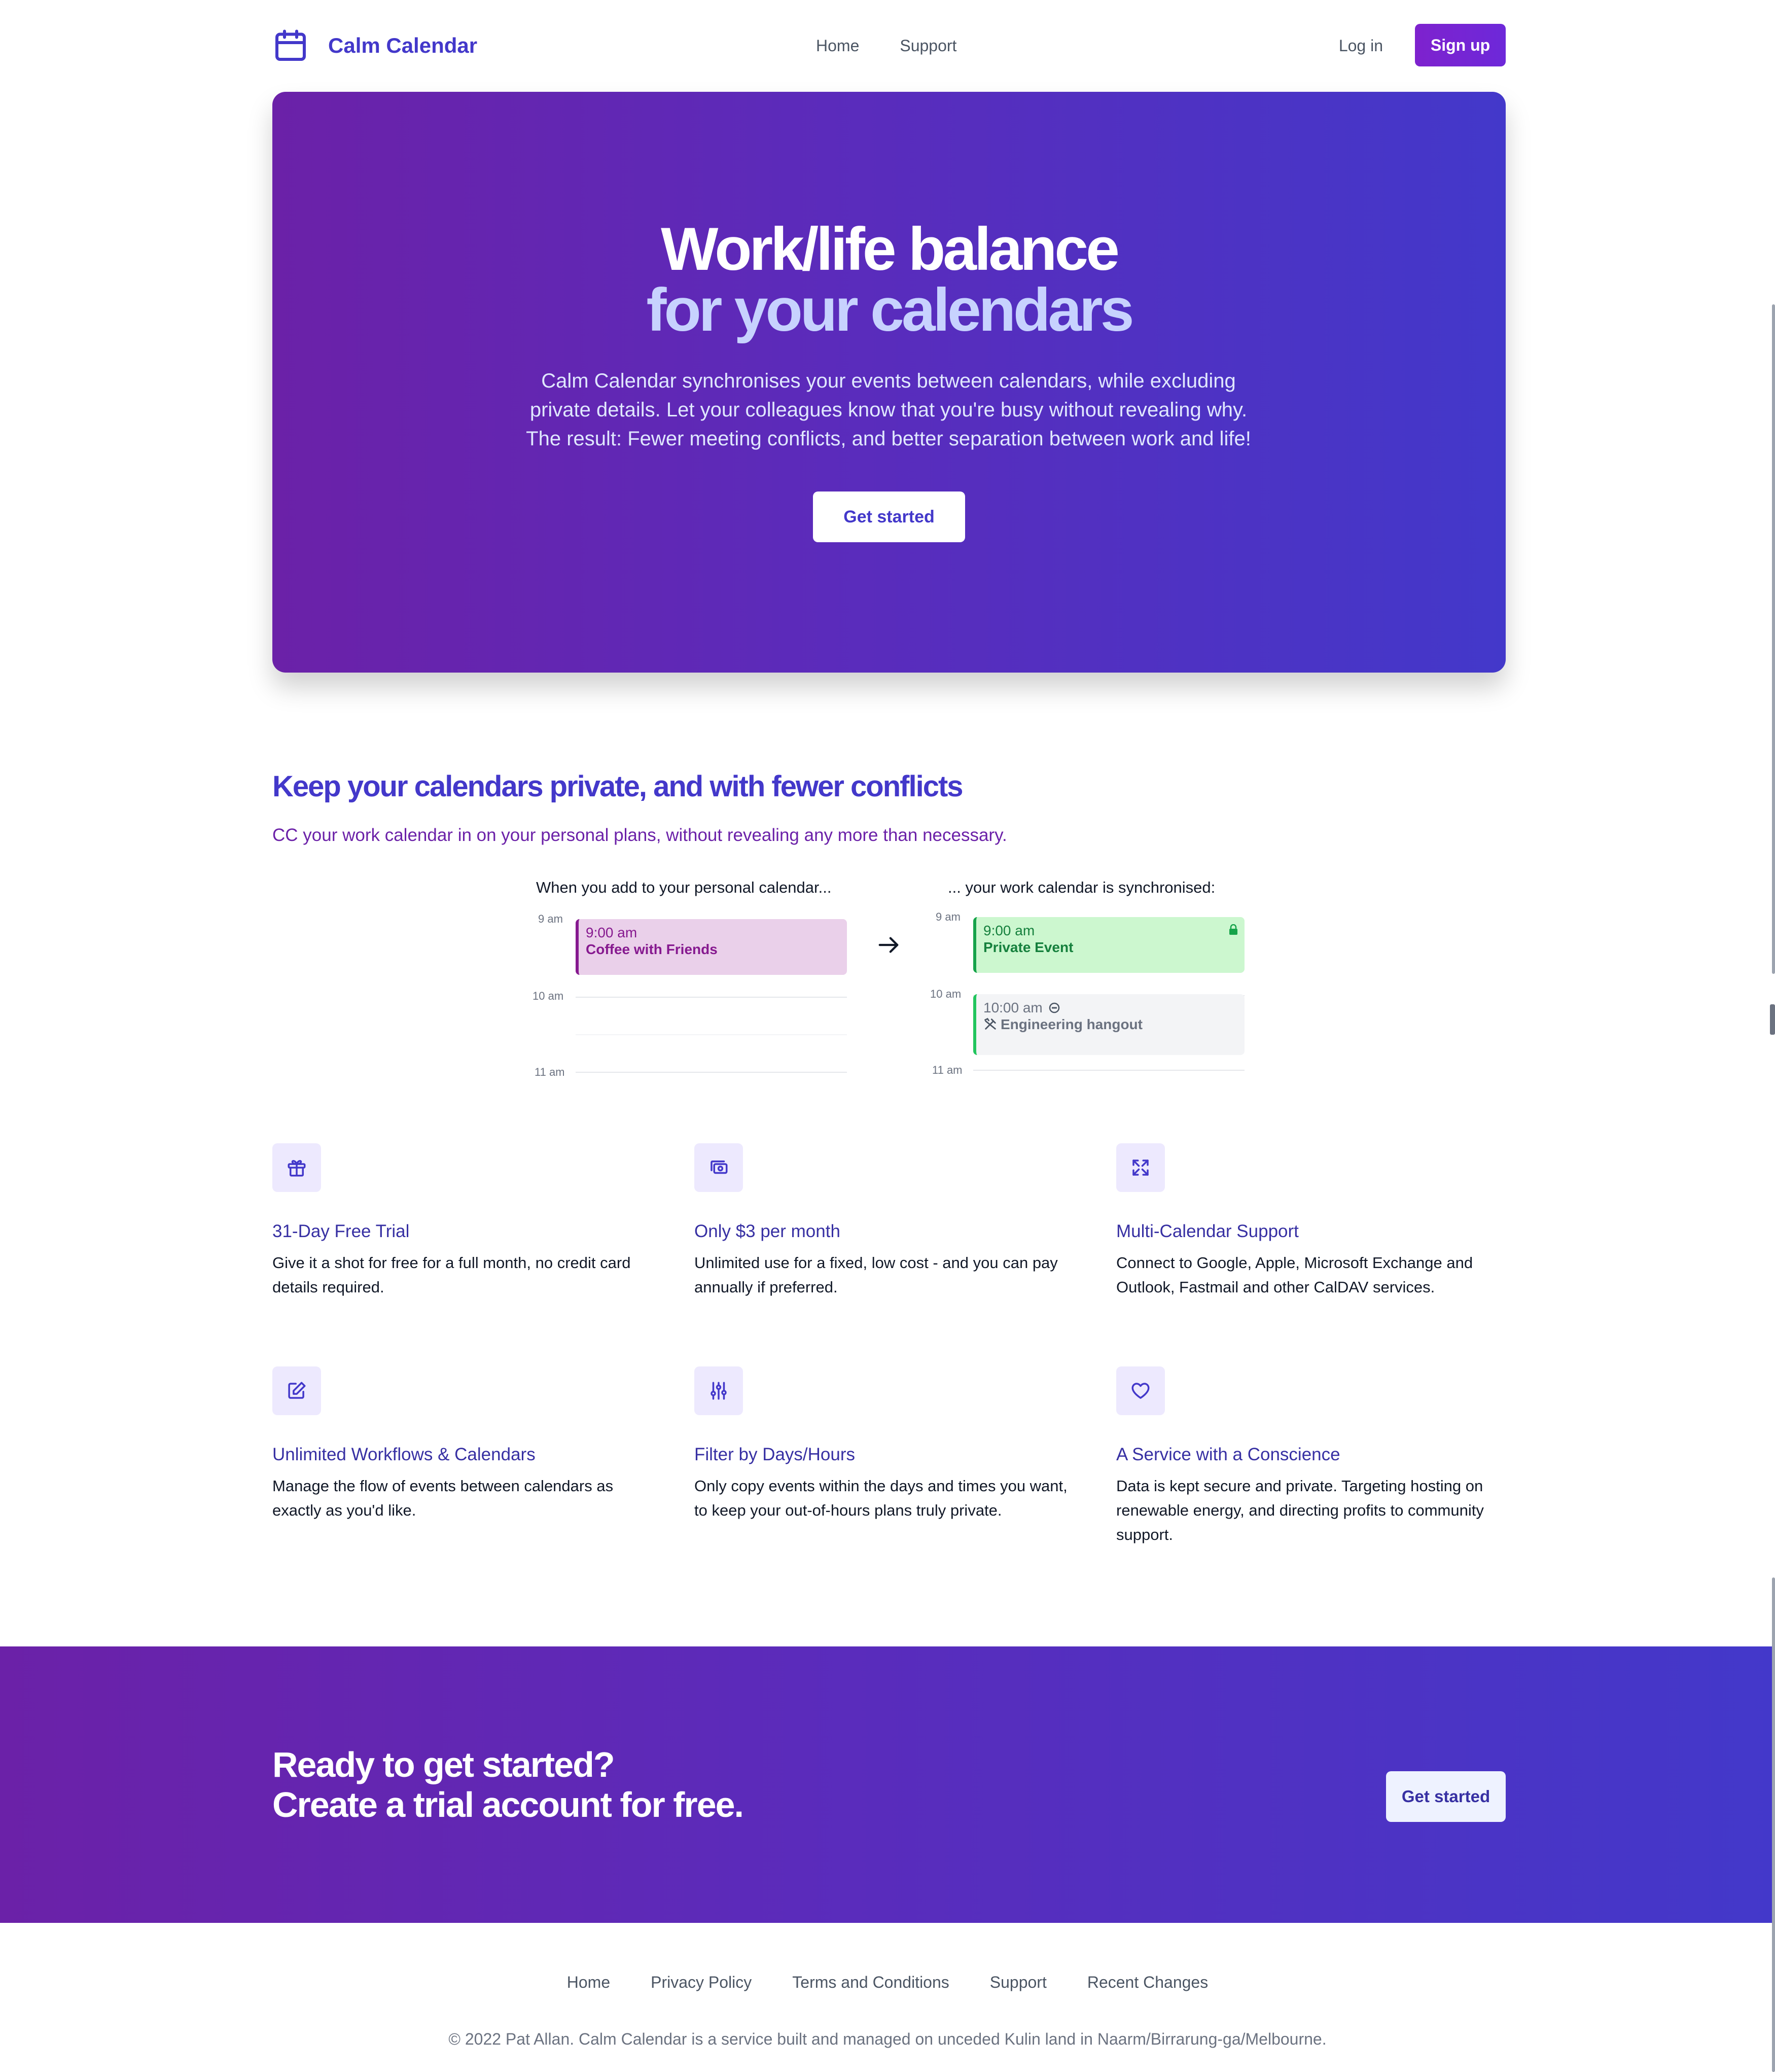 This screenshot has height=2072, width=1775. I want to click on edit-icon, so click(297, 1390).